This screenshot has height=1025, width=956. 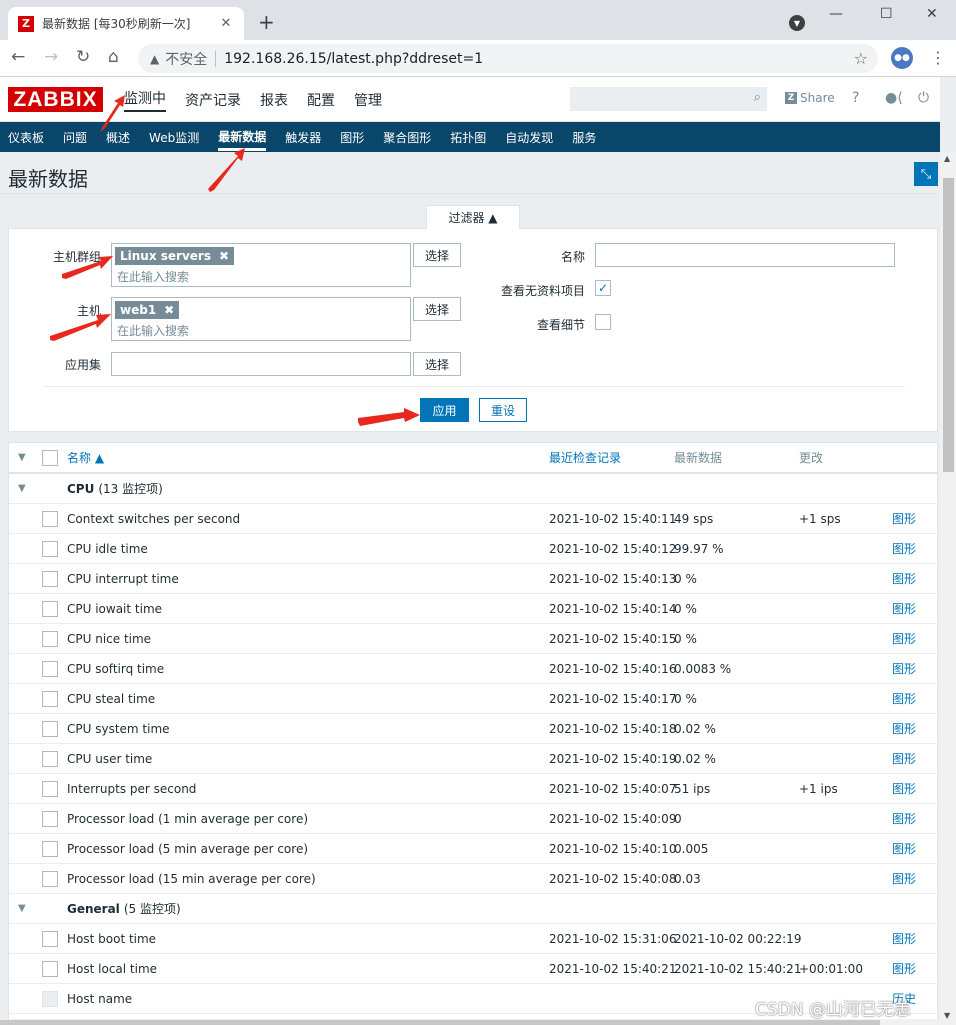 I want to click on browser-tab: Z 最新数据 [每30秒刷新一次] ✕, so click(x=126, y=23).